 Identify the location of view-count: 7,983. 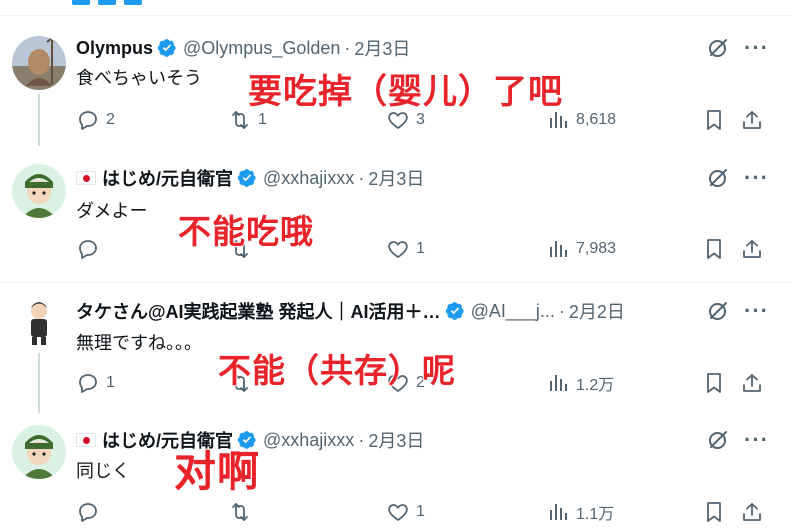
(596, 248).